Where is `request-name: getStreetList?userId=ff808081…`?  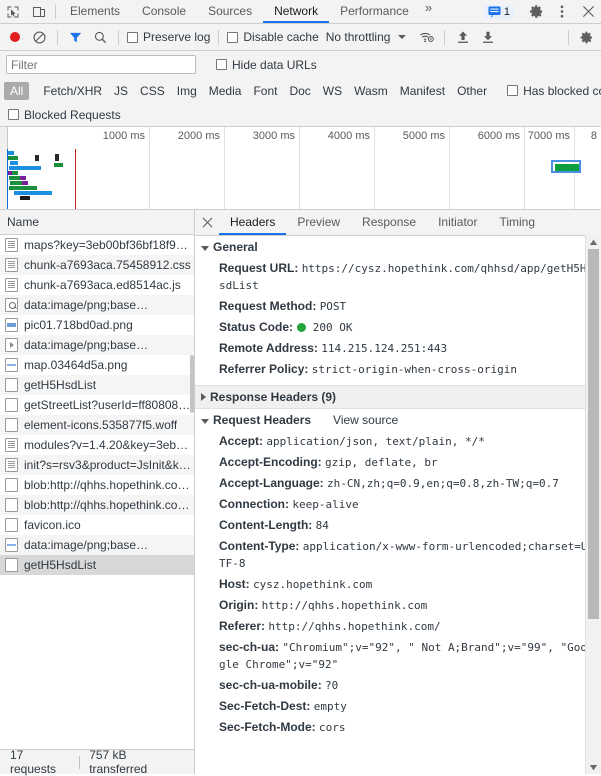 request-name: getStreetList?userId=ff808081… is located at coordinates (109, 405).